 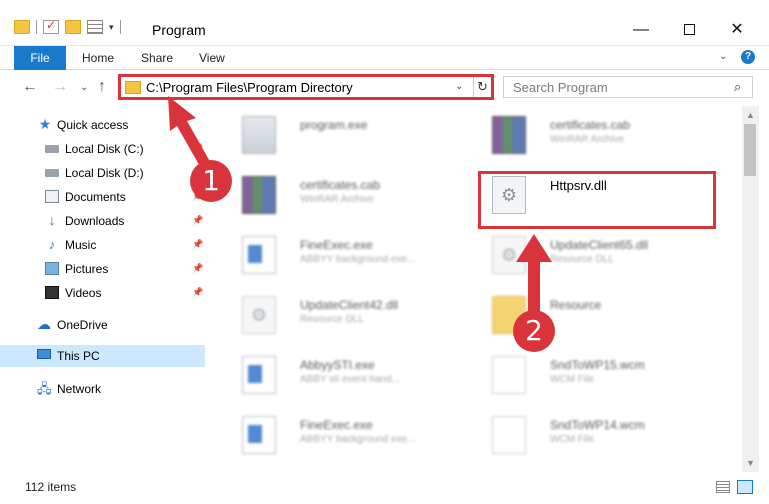 What do you see at coordinates (102, 149) in the screenshot?
I see `sidebar-item-local-disk-c: Local Disk (C:) 📌` at bounding box center [102, 149].